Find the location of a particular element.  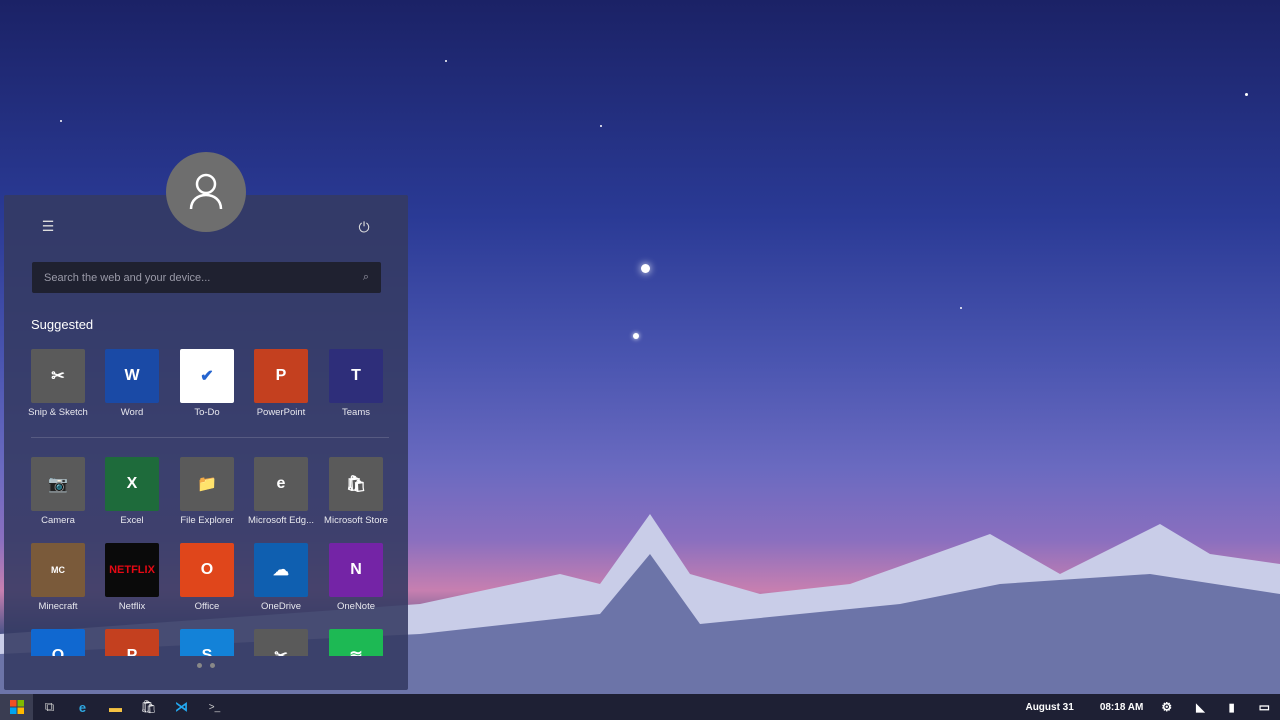

edge-dev-icon: e is located at coordinates (82, 707).